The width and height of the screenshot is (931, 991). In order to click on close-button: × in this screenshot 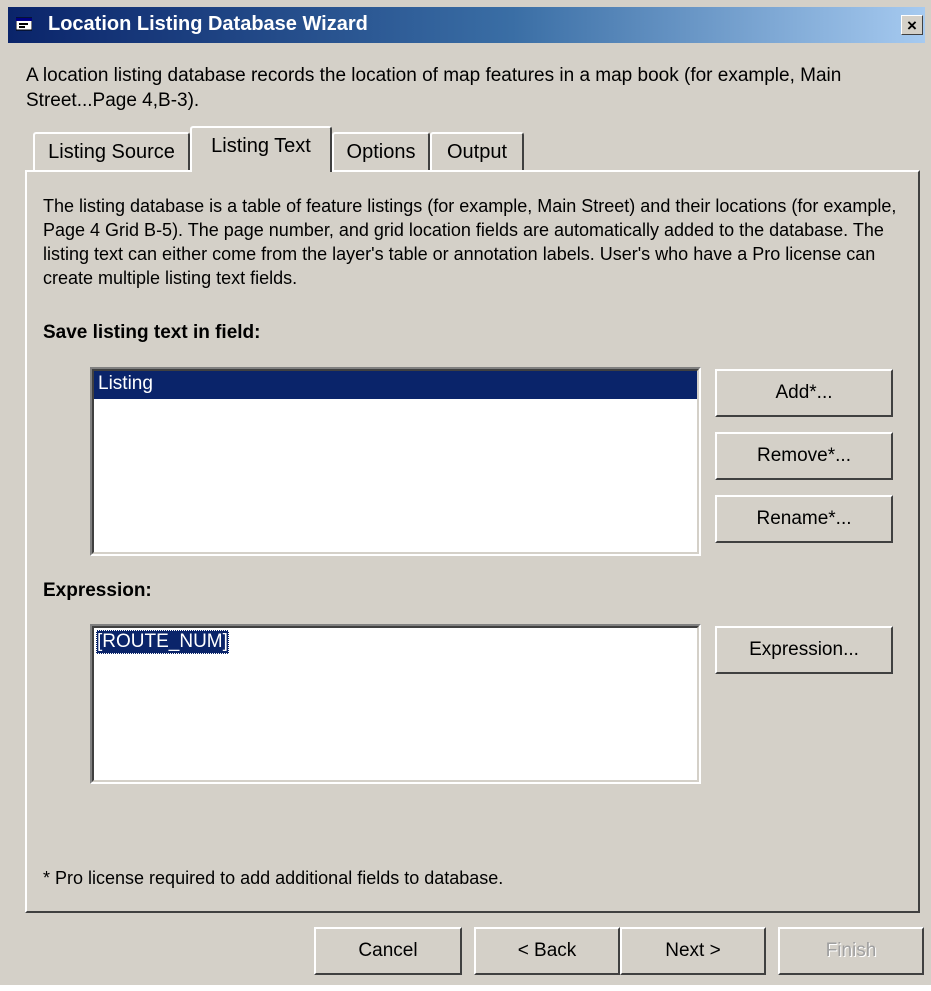, I will do `click(912, 25)`.